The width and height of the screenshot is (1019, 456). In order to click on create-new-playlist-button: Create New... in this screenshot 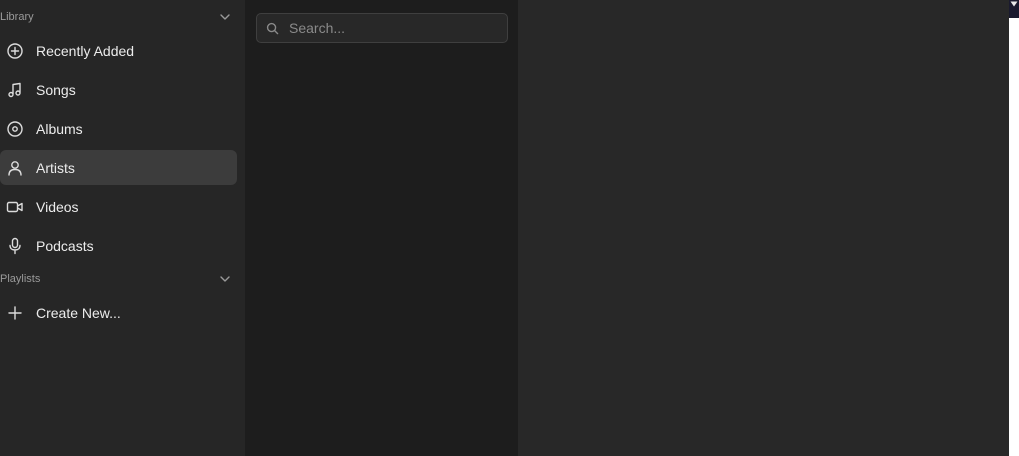, I will do `click(118, 312)`.